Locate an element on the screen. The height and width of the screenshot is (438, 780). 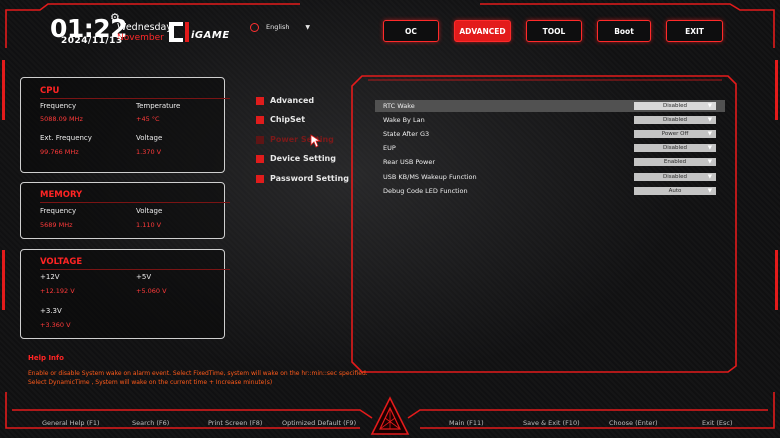
cpu-ext-frequency-value: 99.766 MHz is located at coordinates (59, 152).